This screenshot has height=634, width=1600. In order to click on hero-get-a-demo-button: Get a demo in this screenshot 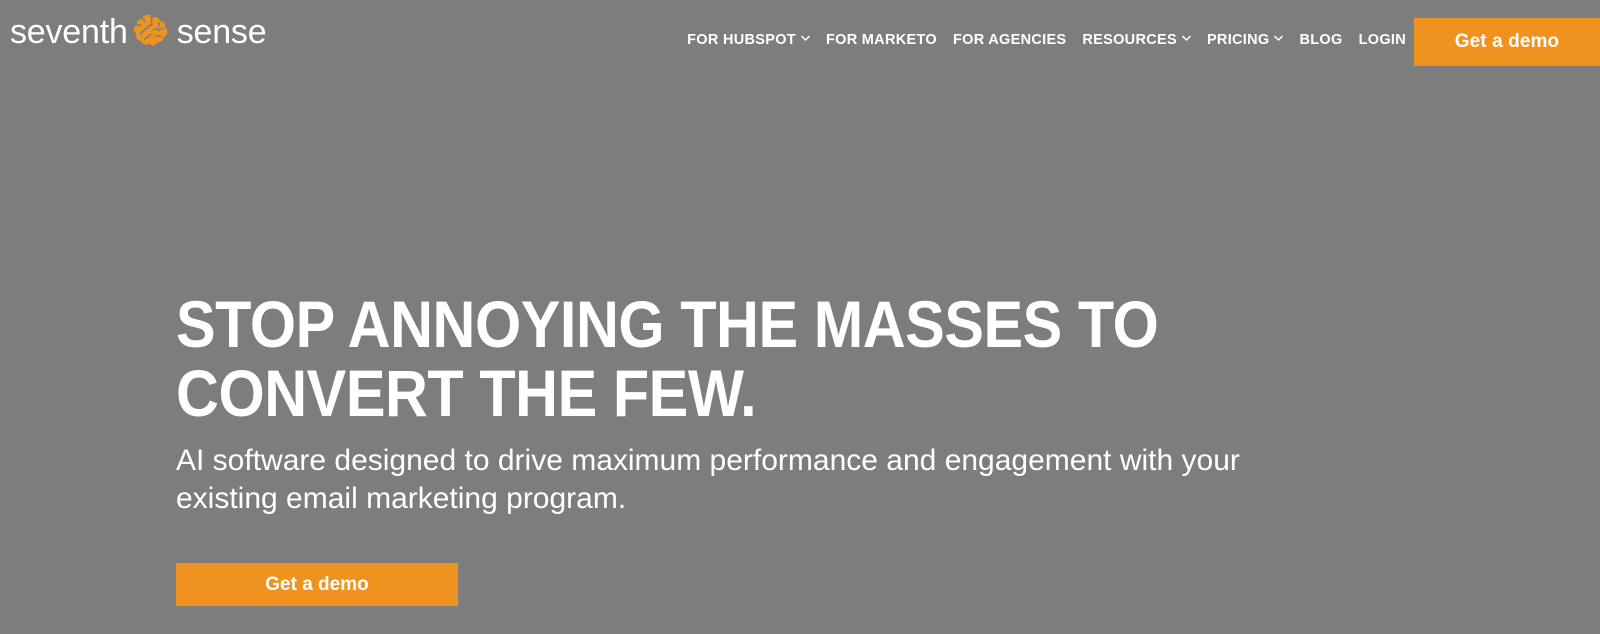, I will do `click(317, 584)`.